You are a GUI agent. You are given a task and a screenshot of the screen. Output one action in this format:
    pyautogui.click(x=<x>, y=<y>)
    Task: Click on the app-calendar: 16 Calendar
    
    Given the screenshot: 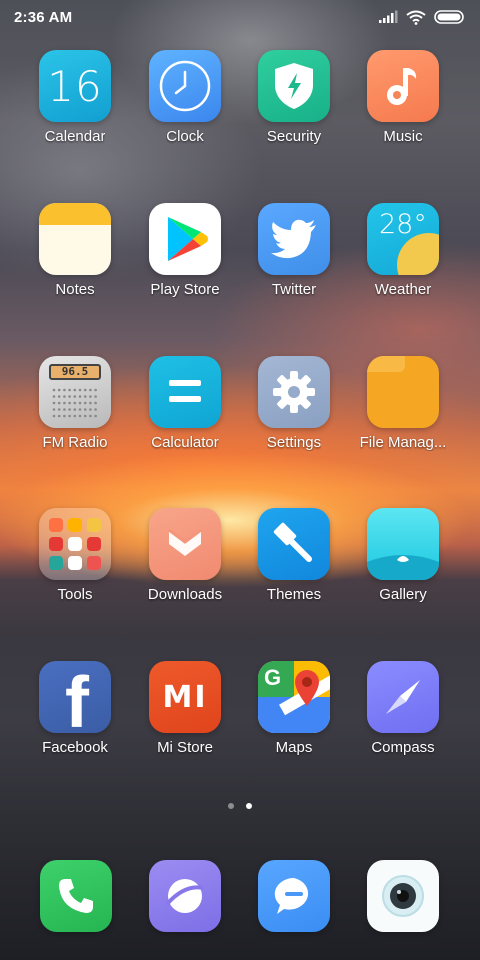 What is the action you would take?
    pyautogui.click(x=75, y=110)
    